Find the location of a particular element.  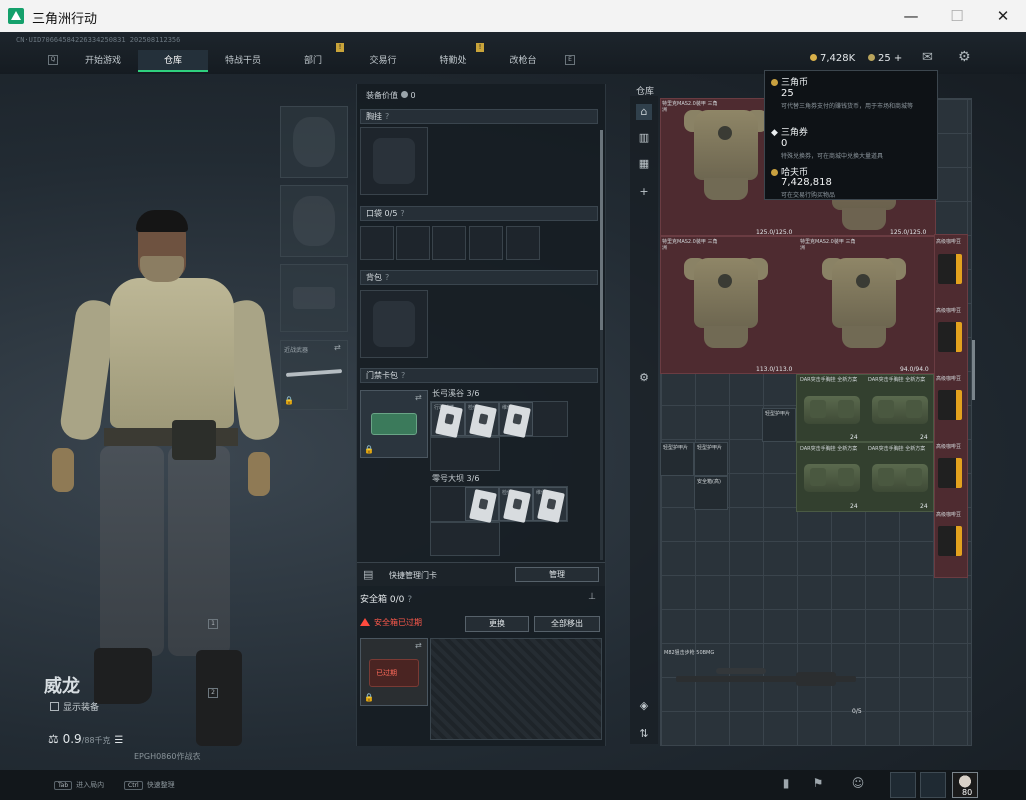

layers-icon: ◈ is located at coordinates (644, 706).